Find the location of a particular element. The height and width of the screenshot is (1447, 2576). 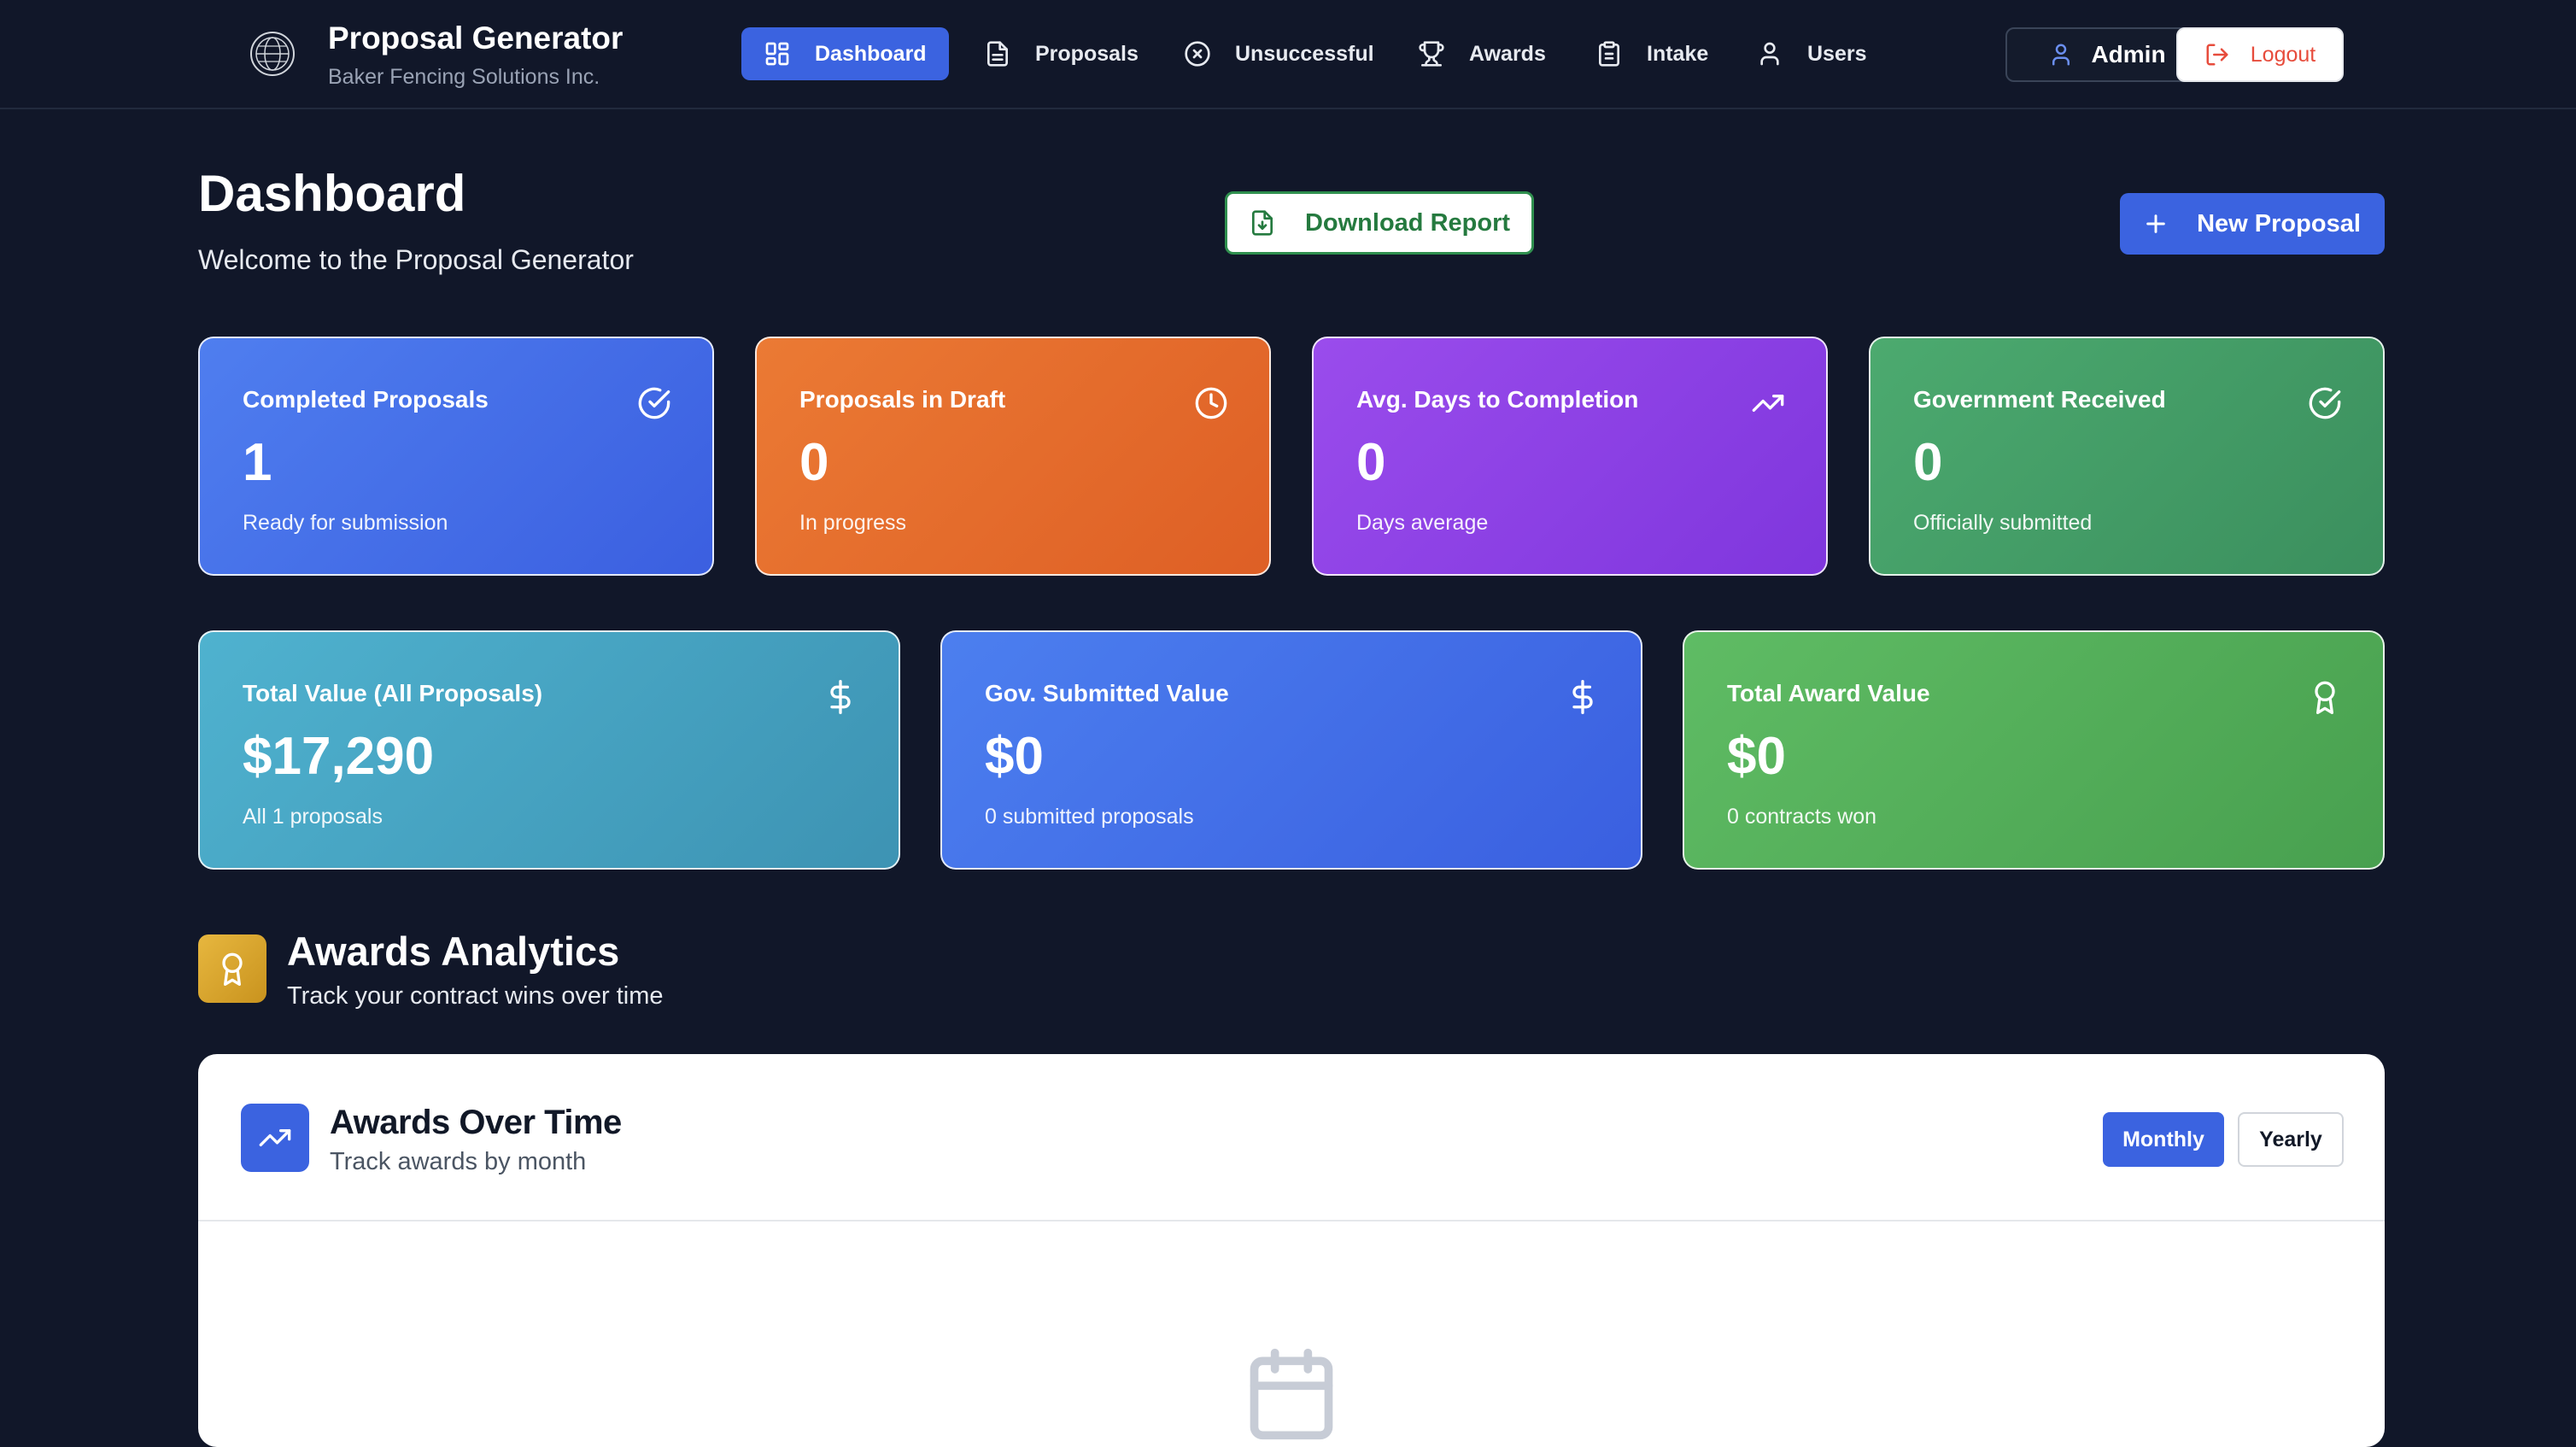

new-proposal-button: New Proposal is located at coordinates (2252, 224).